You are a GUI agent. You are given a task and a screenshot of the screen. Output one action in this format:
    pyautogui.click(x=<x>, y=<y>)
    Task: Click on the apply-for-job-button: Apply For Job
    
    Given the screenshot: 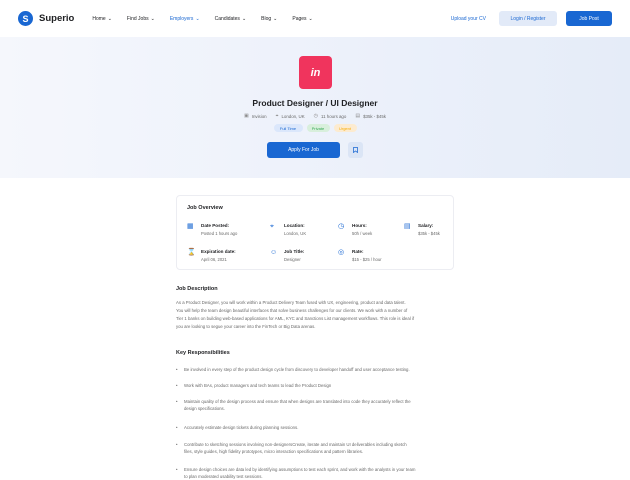 What is the action you would take?
    pyautogui.click(x=303, y=150)
    